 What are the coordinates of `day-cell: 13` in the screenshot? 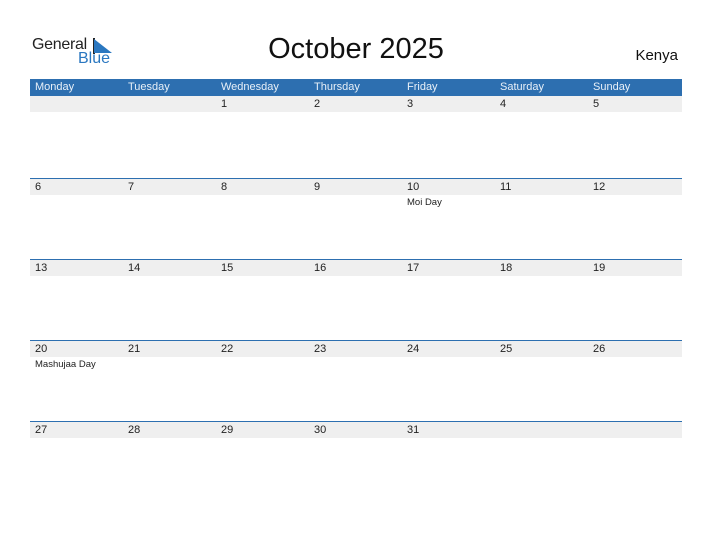 It's located at (76, 300).